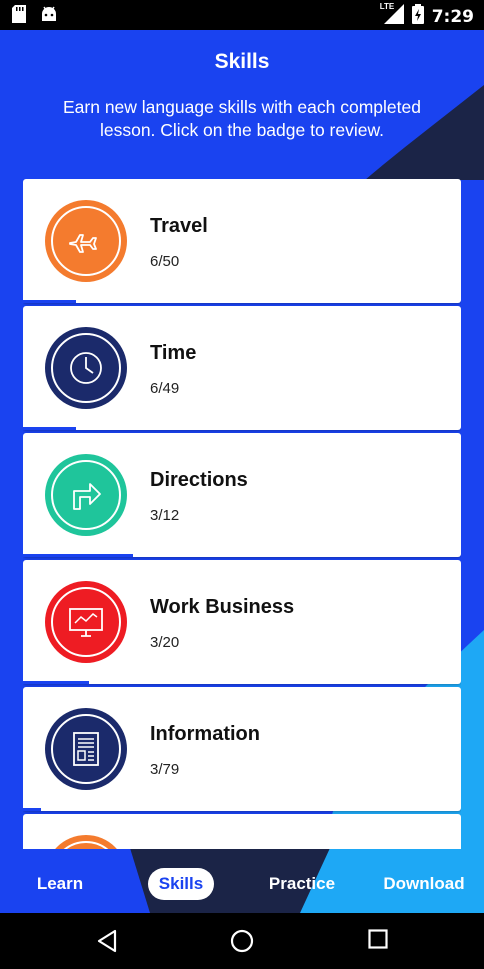  I want to click on back-icon, so click(107, 941).